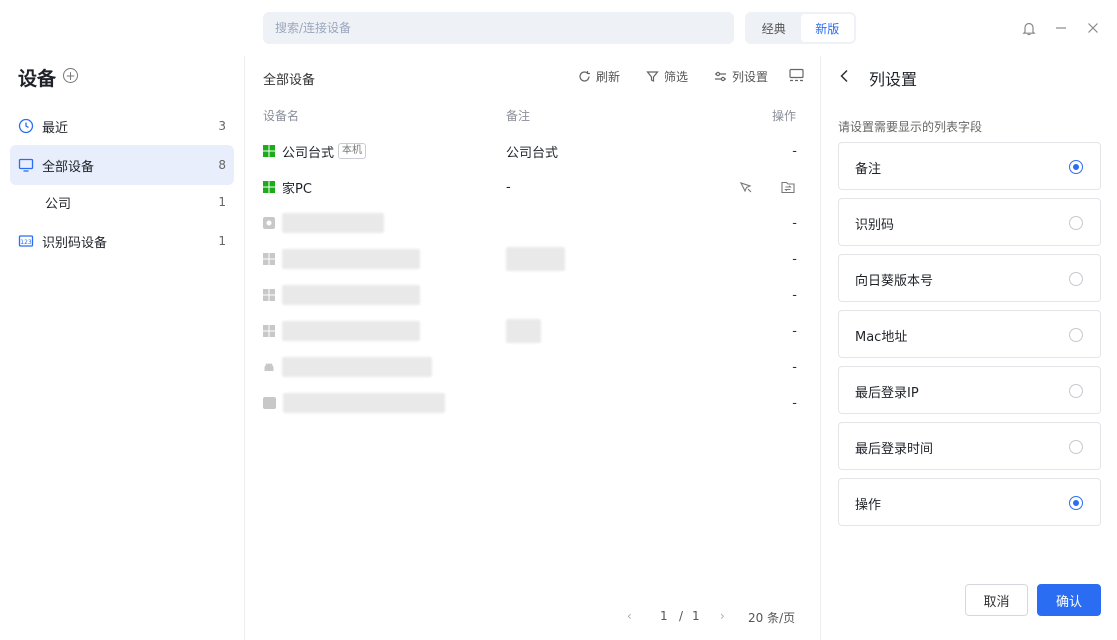  I want to click on device-note-cell, so click(535, 259).